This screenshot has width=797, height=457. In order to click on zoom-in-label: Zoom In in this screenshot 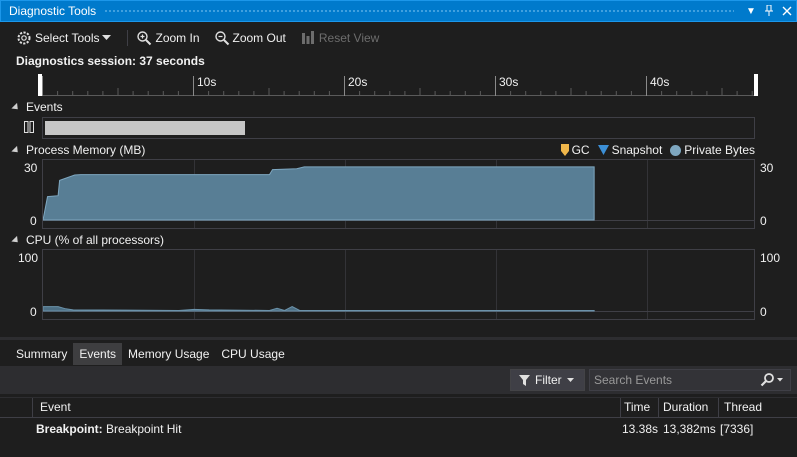, I will do `click(177, 38)`.